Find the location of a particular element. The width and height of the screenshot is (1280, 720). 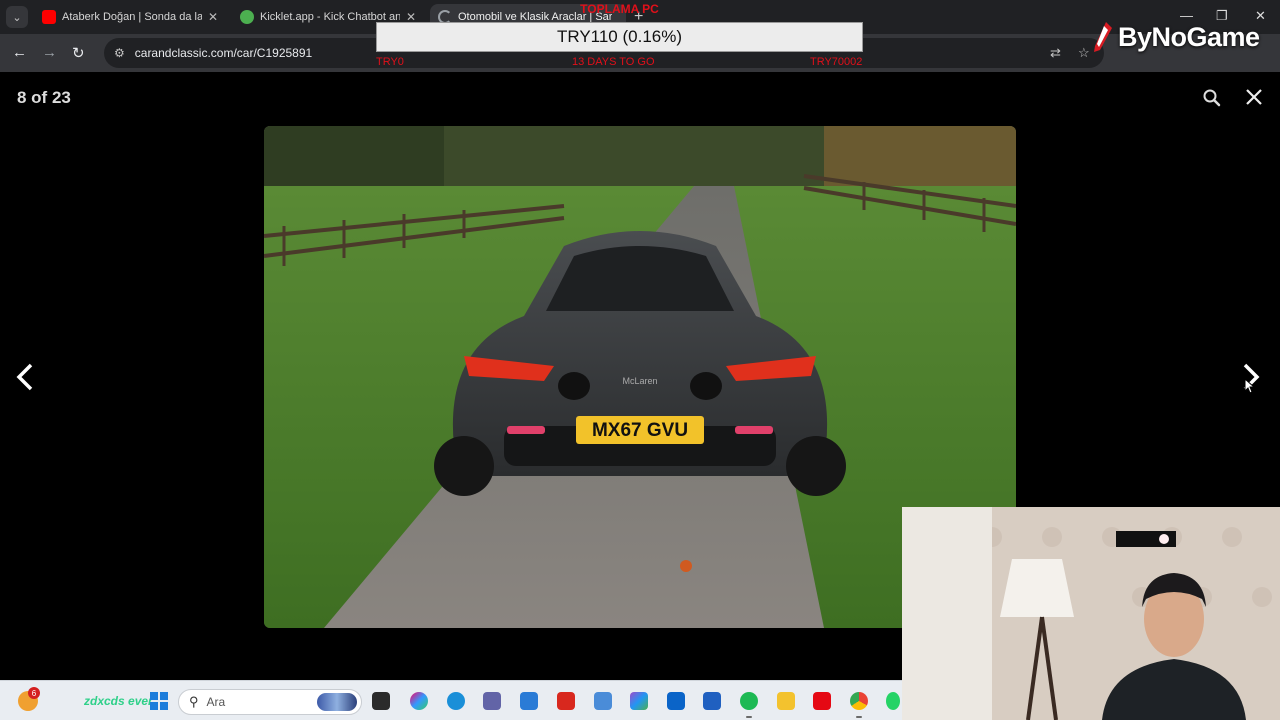

mouse-cursor-icon is located at coordinates (1250, 386).